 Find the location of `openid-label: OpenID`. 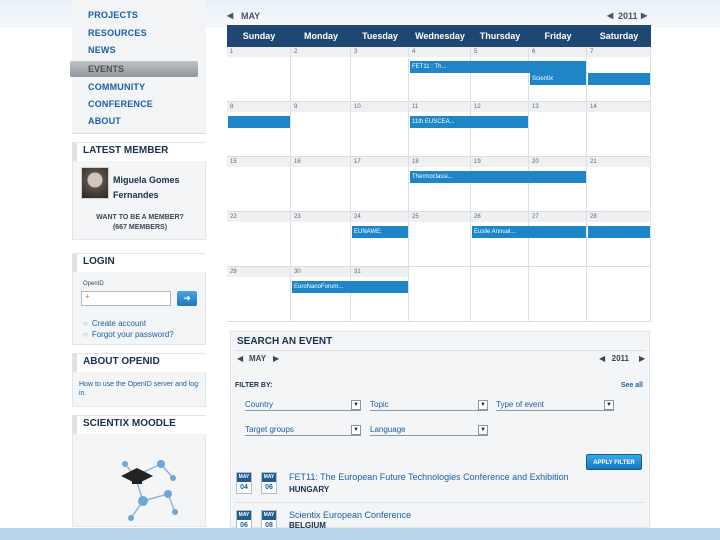

openid-label: OpenID is located at coordinates (93, 284).